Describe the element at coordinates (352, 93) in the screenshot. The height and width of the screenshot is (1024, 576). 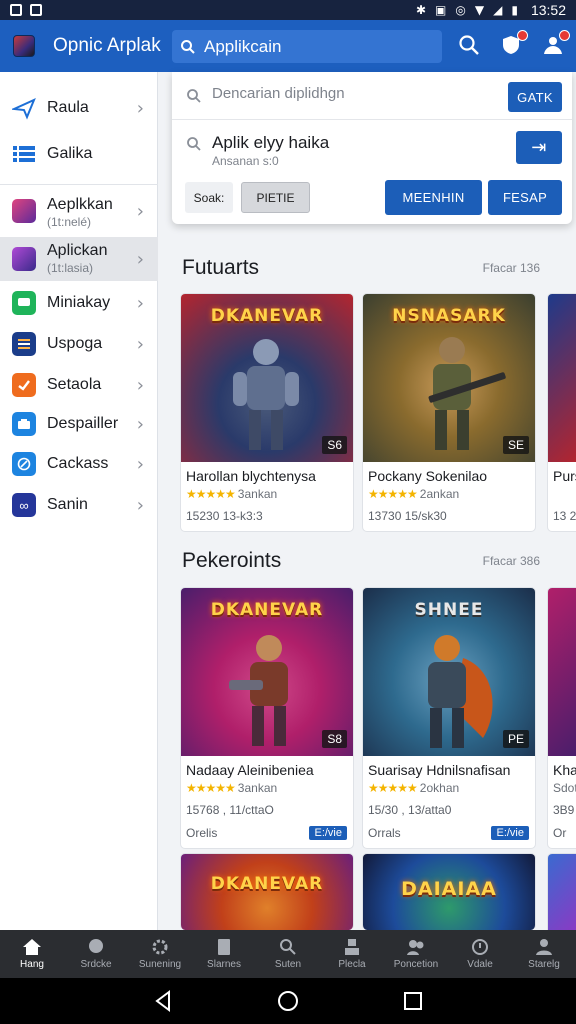
I see `dropdown-search-input` at that location.